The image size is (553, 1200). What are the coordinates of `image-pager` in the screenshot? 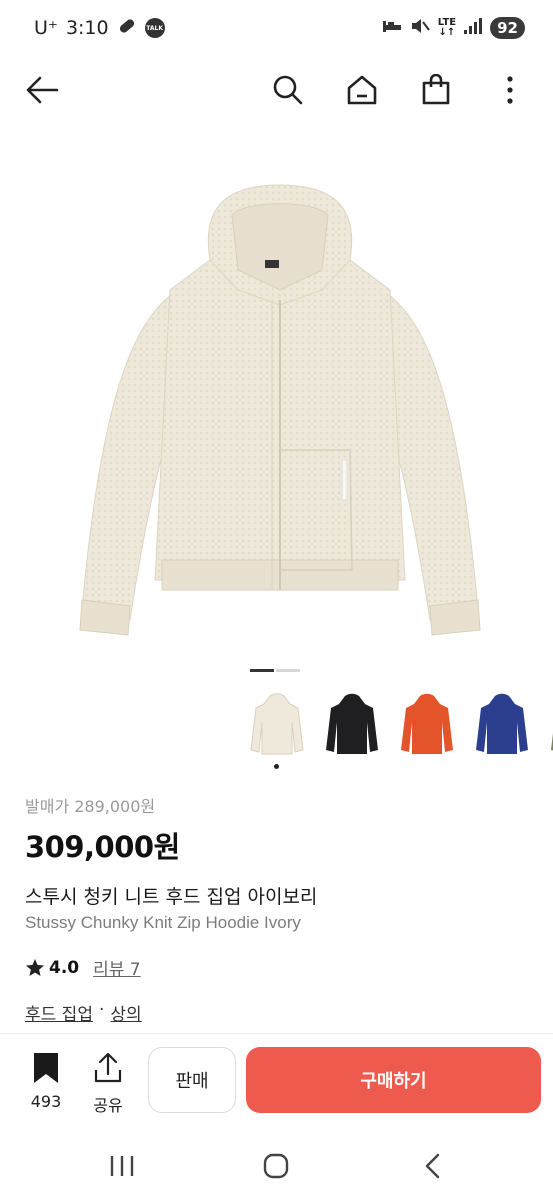 It's located at (275, 670).